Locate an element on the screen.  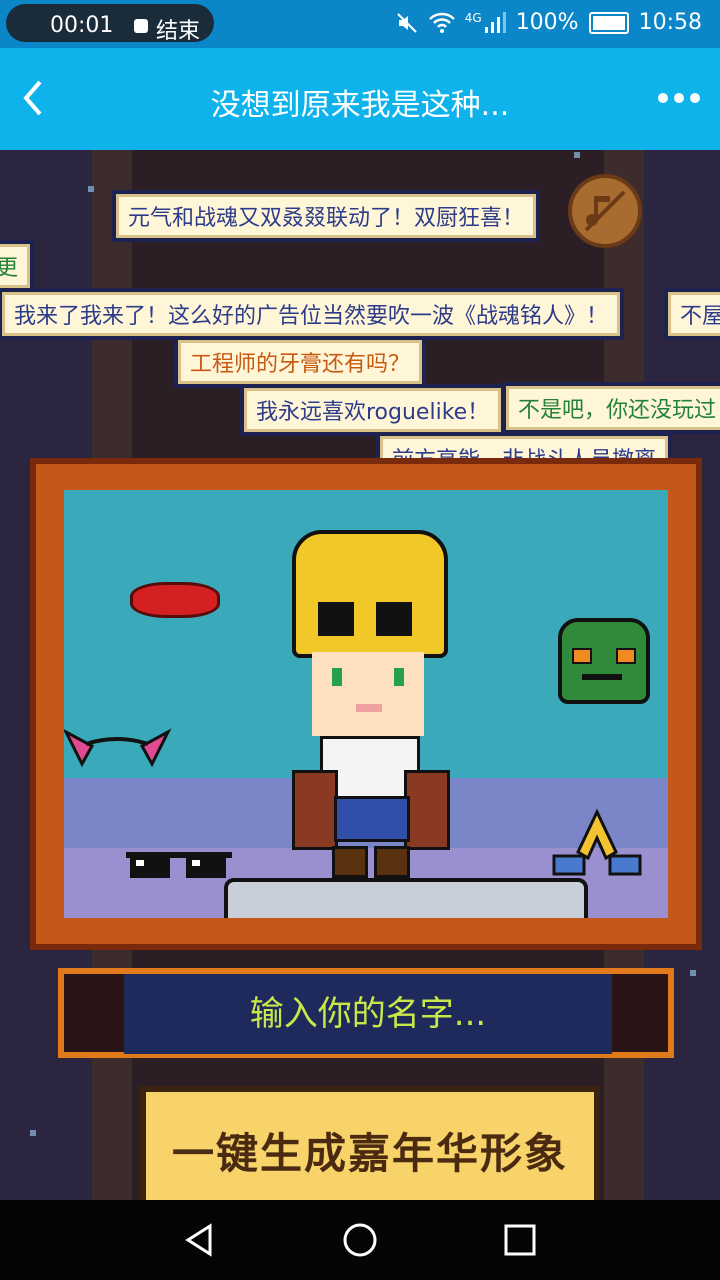
prayer-hands-icon is located at coordinates (597, 845).